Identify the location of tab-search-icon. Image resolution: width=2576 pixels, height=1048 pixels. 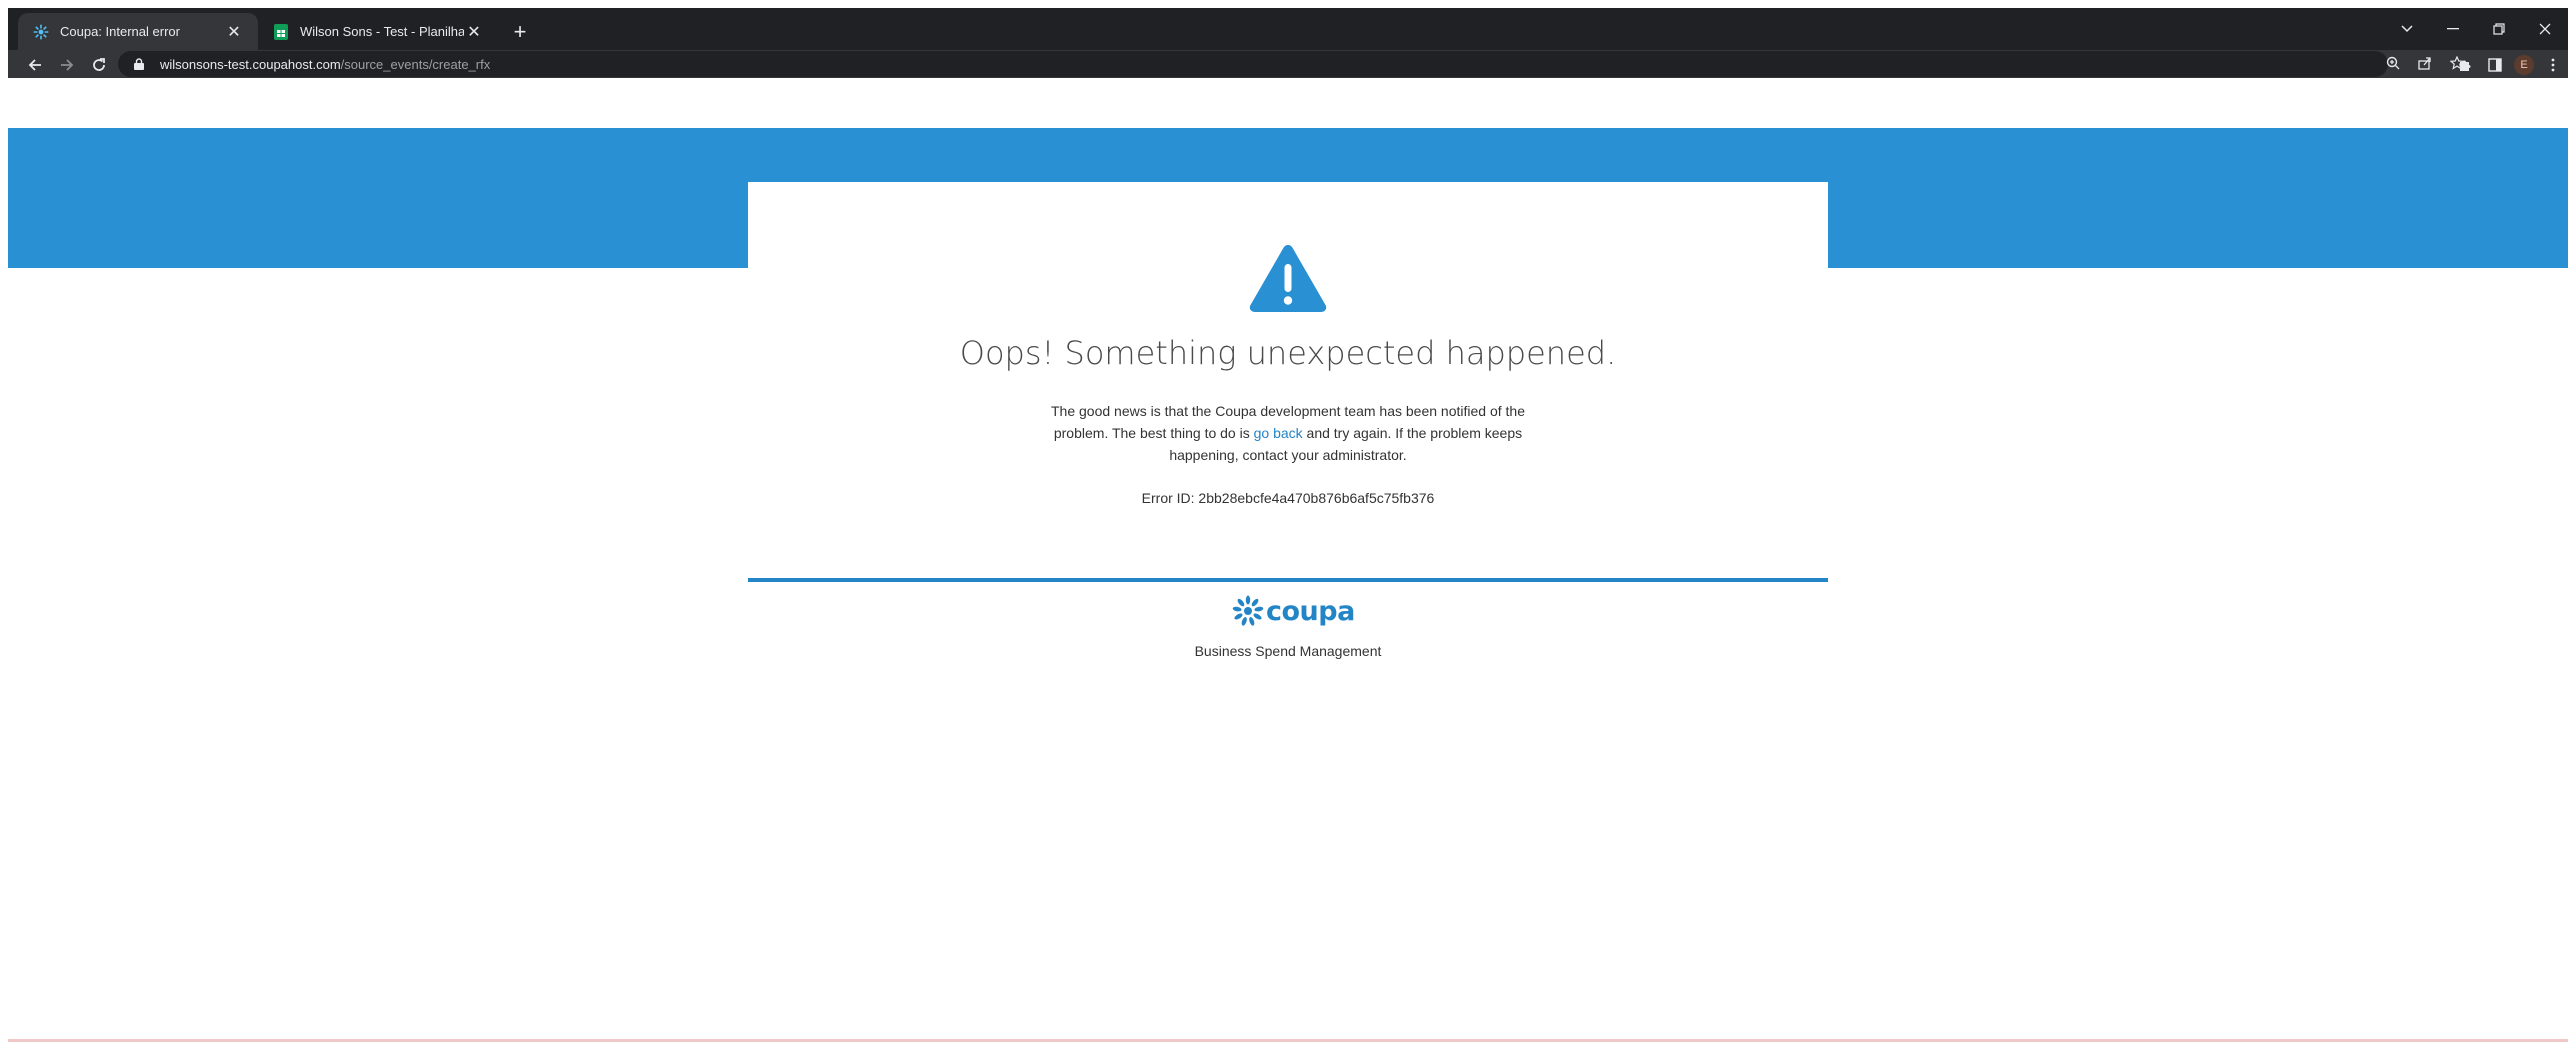
(2407, 29).